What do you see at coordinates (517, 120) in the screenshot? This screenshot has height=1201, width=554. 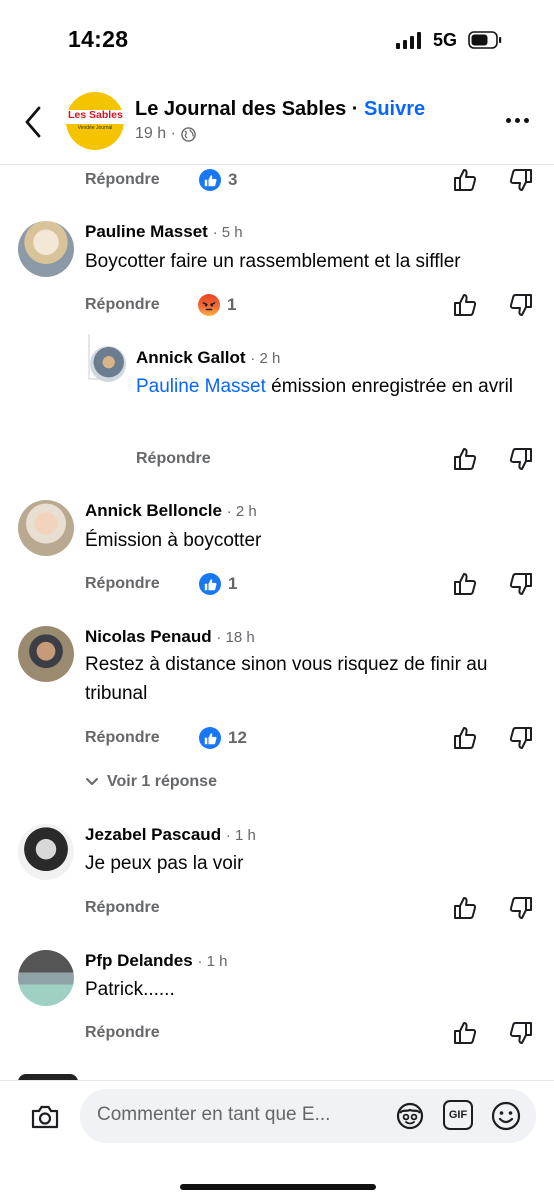 I see `more-options-icon` at bounding box center [517, 120].